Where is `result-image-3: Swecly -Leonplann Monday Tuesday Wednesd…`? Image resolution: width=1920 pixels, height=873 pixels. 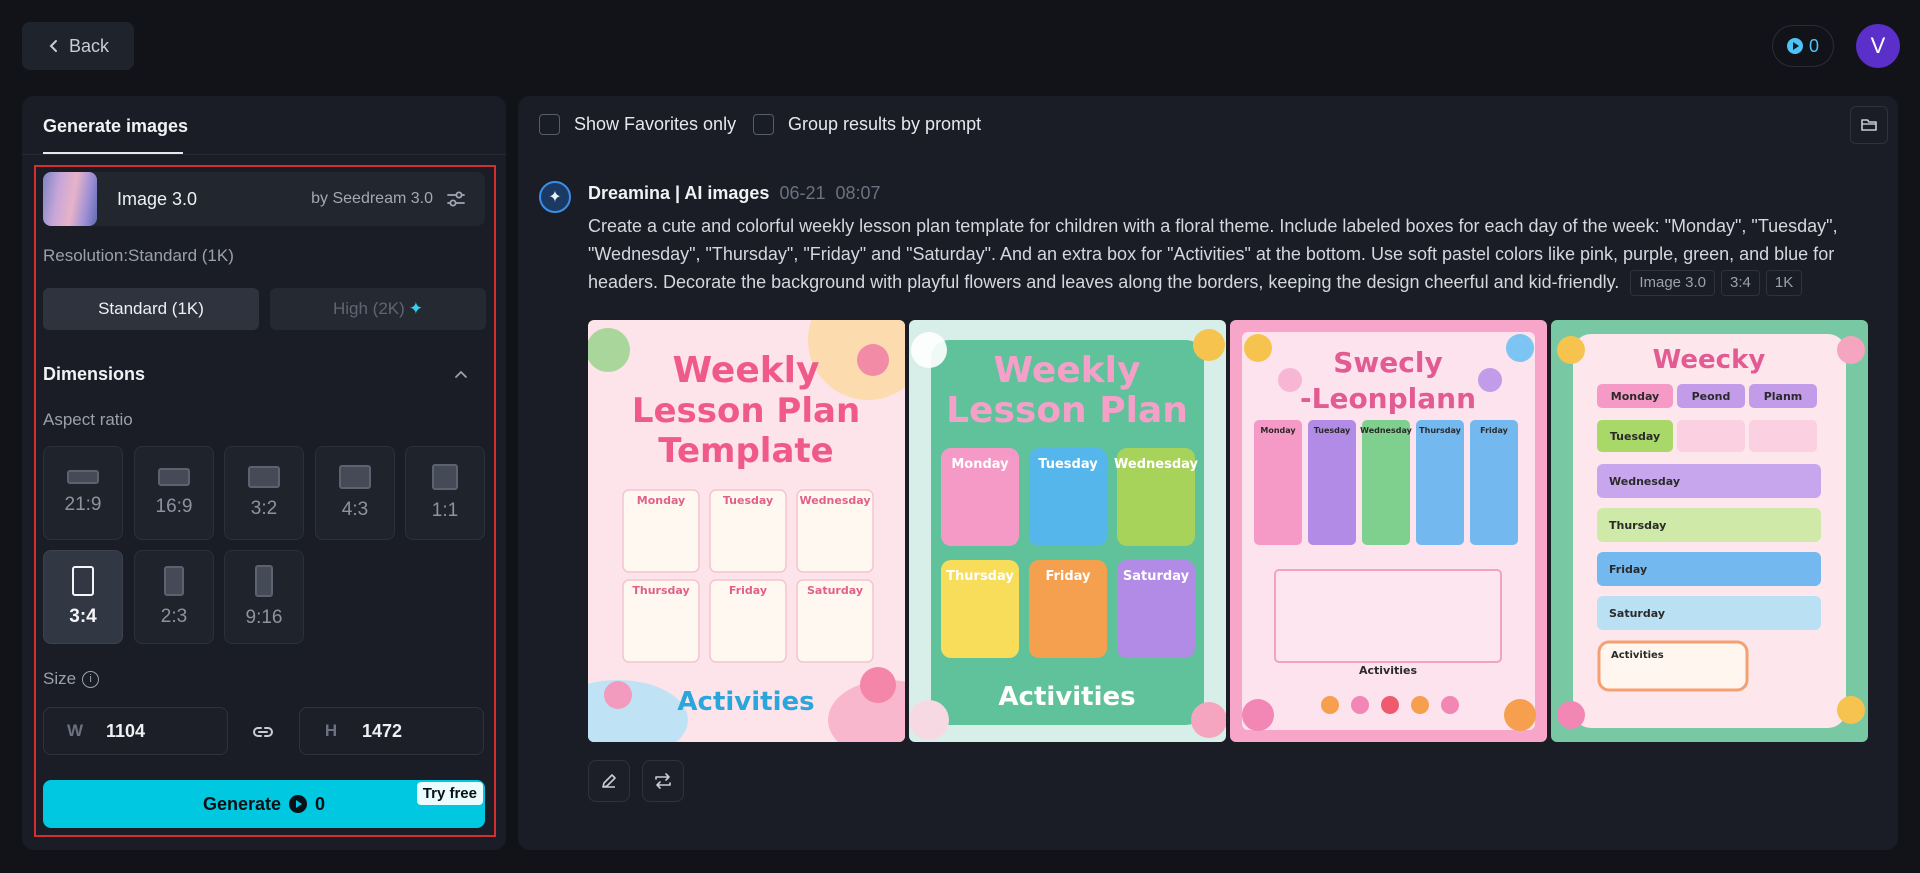
result-image-3: Swecly -Leonplann Monday Tuesday Wednesd… is located at coordinates (1388, 531).